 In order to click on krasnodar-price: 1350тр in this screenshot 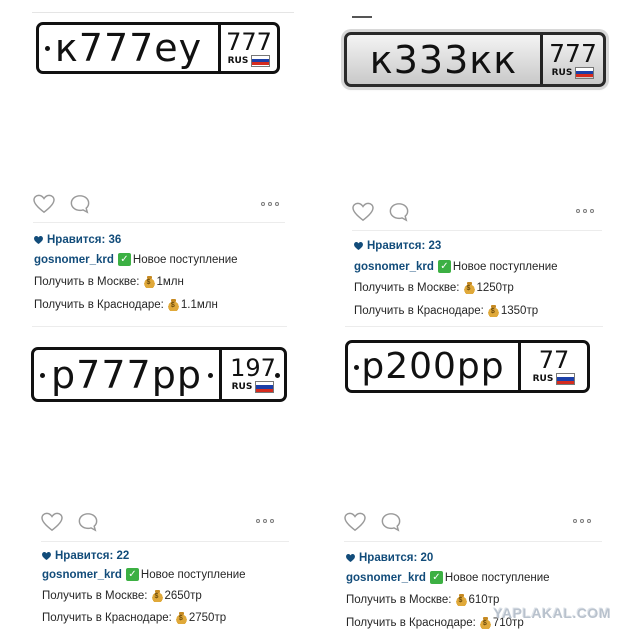, I will do `click(519, 311)`.